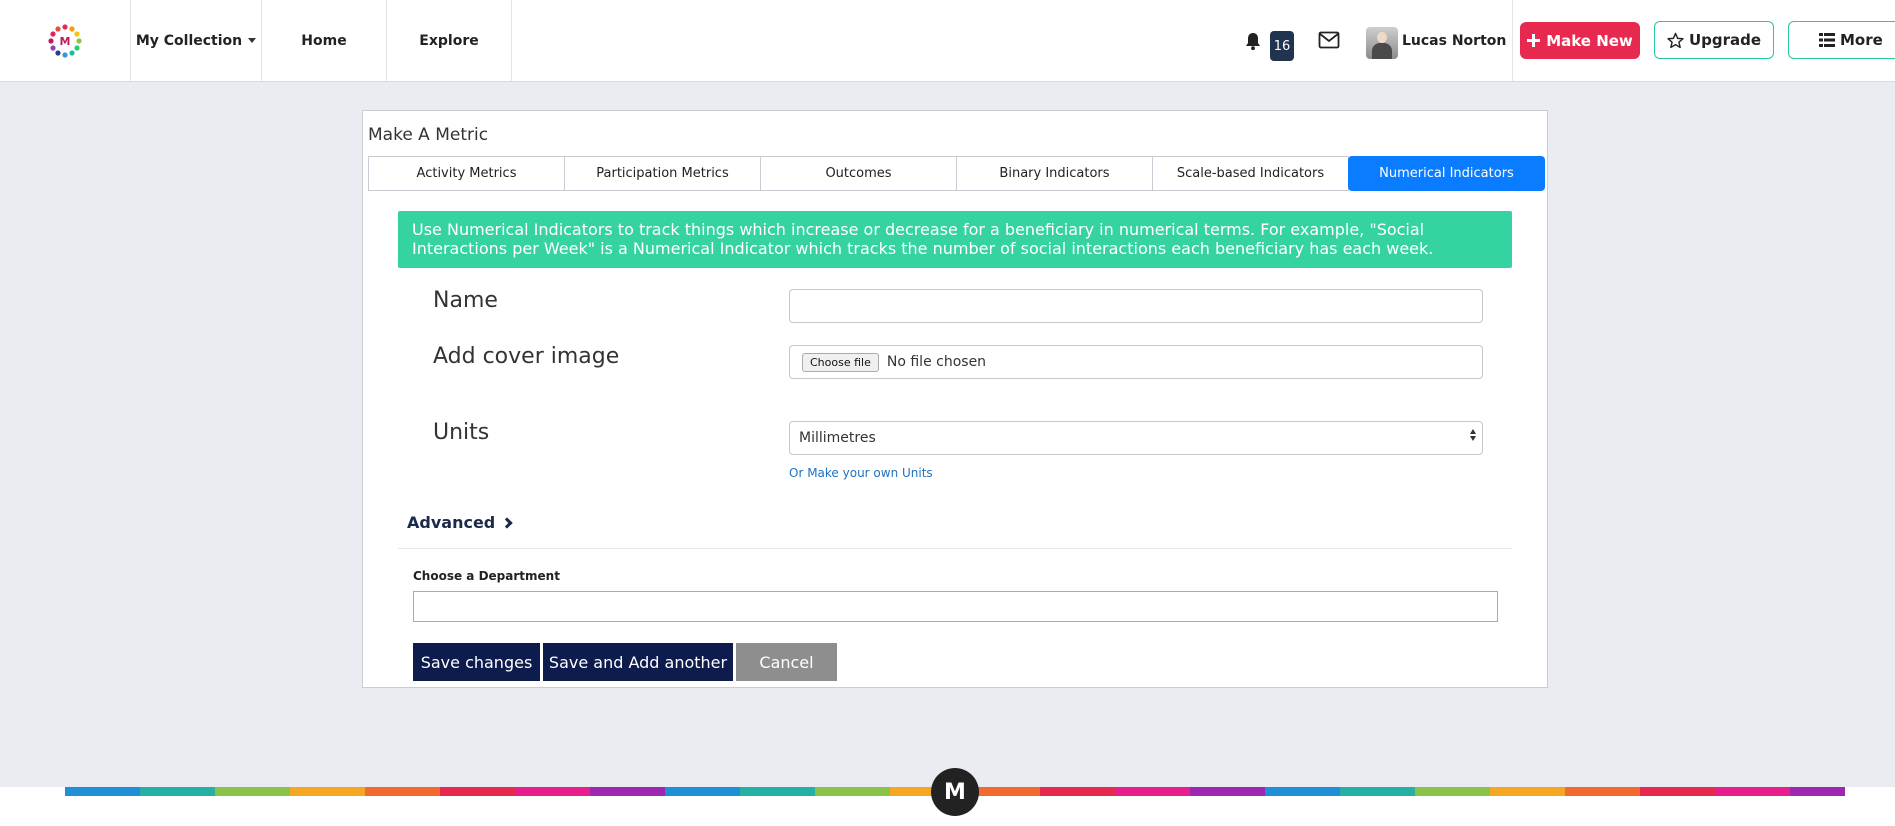 The width and height of the screenshot is (1895, 826). Describe the element at coordinates (858, 173) in the screenshot. I see `tab-outcomes: Outcomes` at that location.